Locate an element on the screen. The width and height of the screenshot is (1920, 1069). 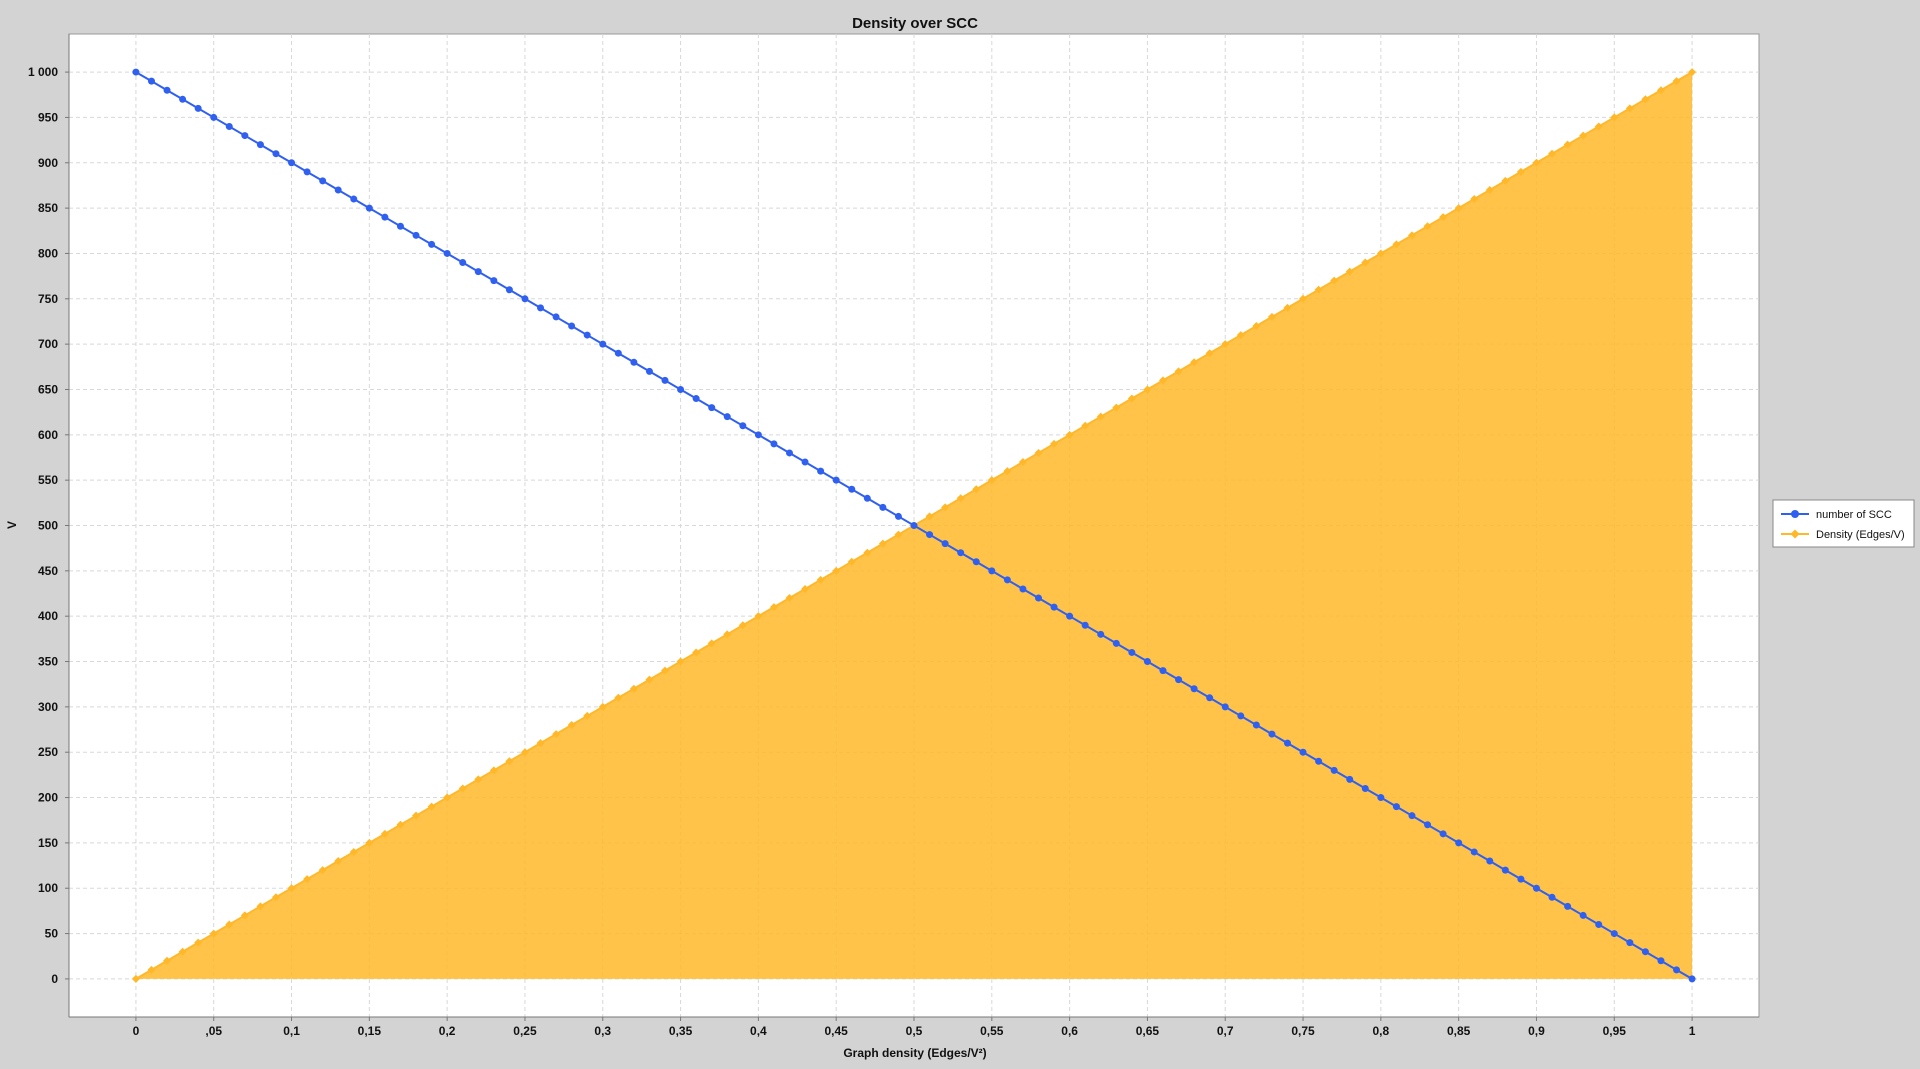
x-tick-label: 0 is located at coordinates (136, 1031).